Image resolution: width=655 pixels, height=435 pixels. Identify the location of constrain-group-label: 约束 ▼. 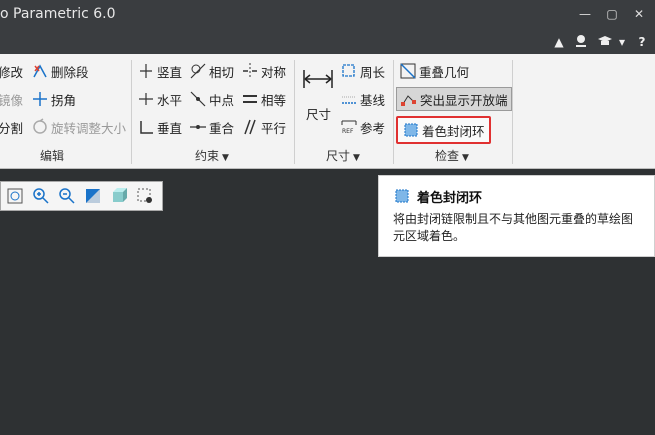
(212, 155).